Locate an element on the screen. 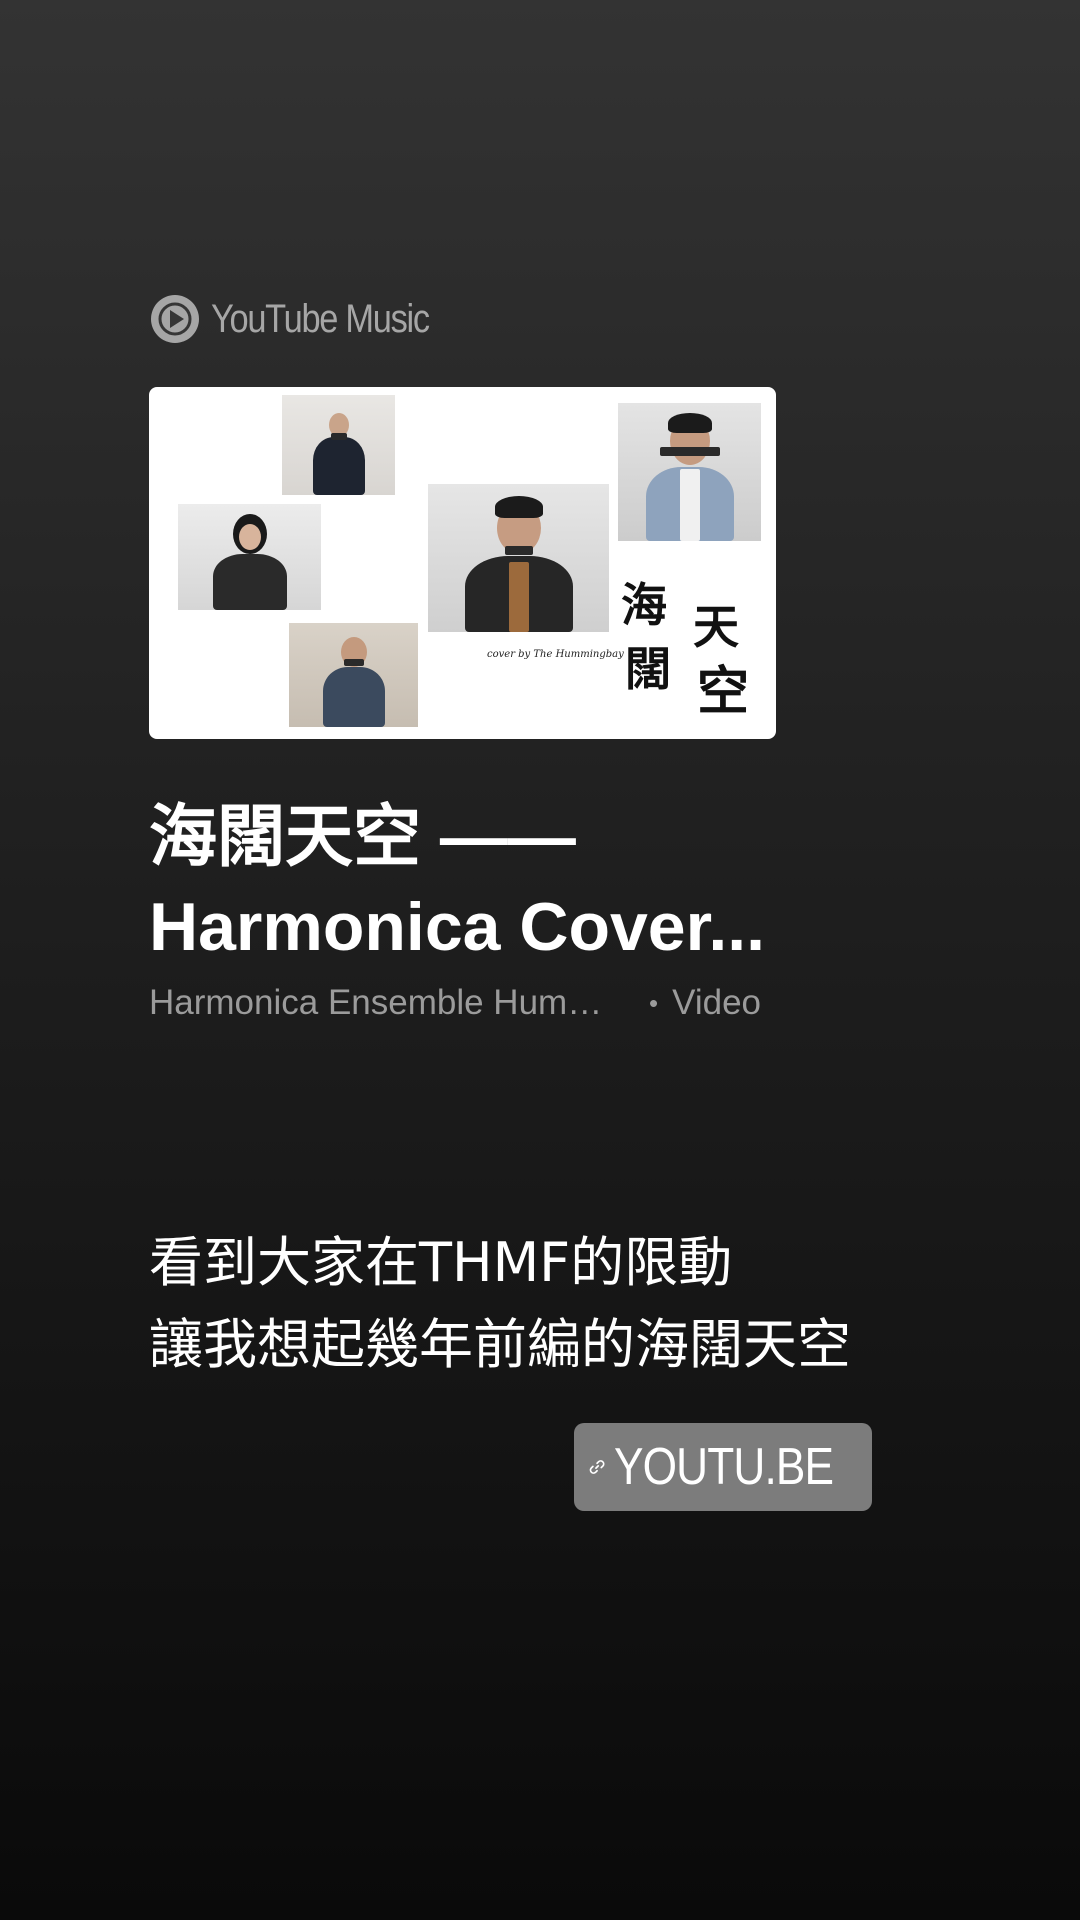 This screenshot has height=1920, width=1080. channel-name: Harmonica Ensemble Hummingbay is located at coordinates (379, 1002).